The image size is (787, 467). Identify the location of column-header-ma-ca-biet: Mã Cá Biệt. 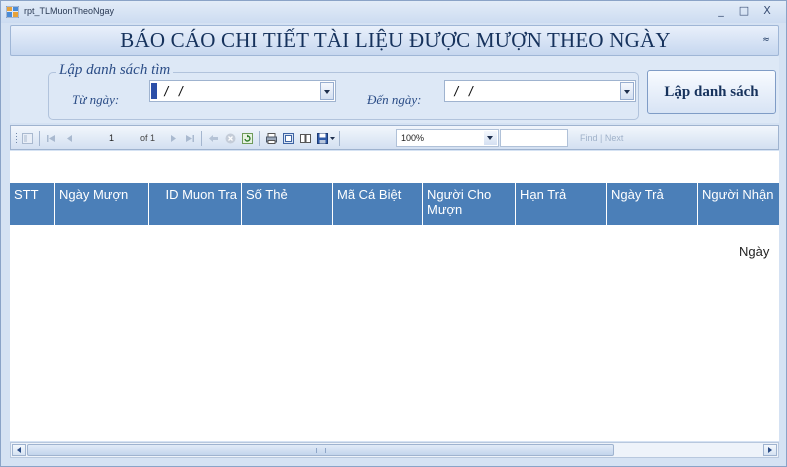
(378, 204).